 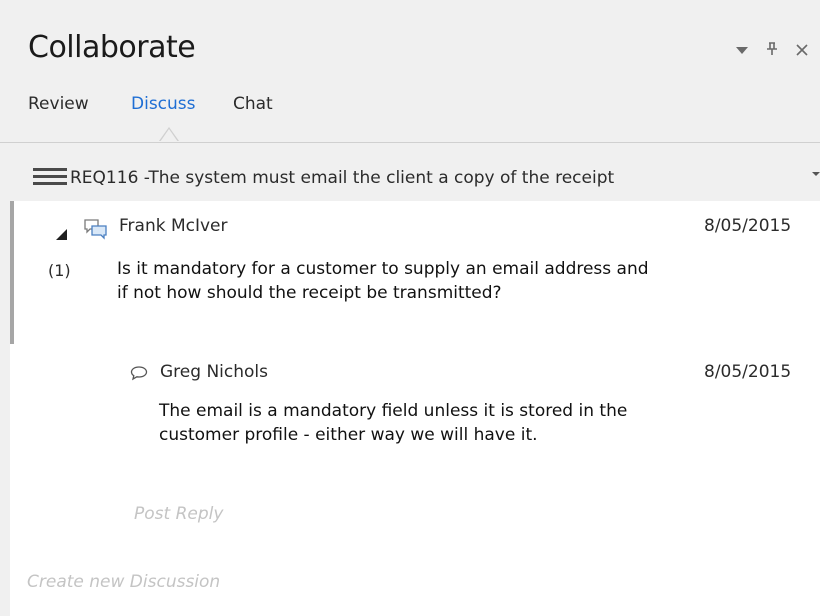 What do you see at coordinates (742, 51) in the screenshot?
I see `dropdown-arrow-icon` at bounding box center [742, 51].